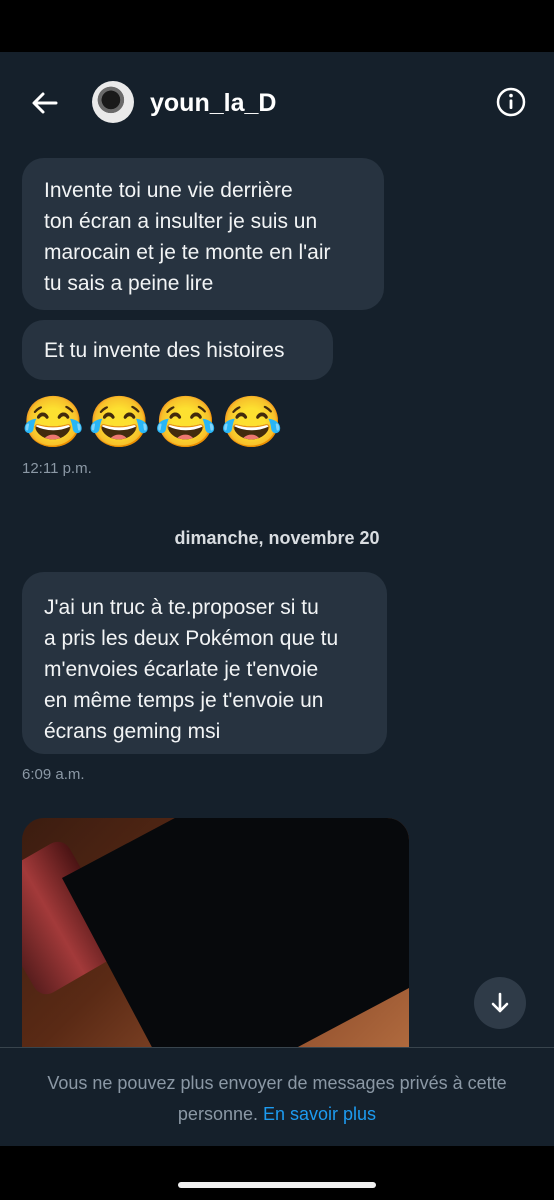  I want to click on back-button, so click(45, 103).